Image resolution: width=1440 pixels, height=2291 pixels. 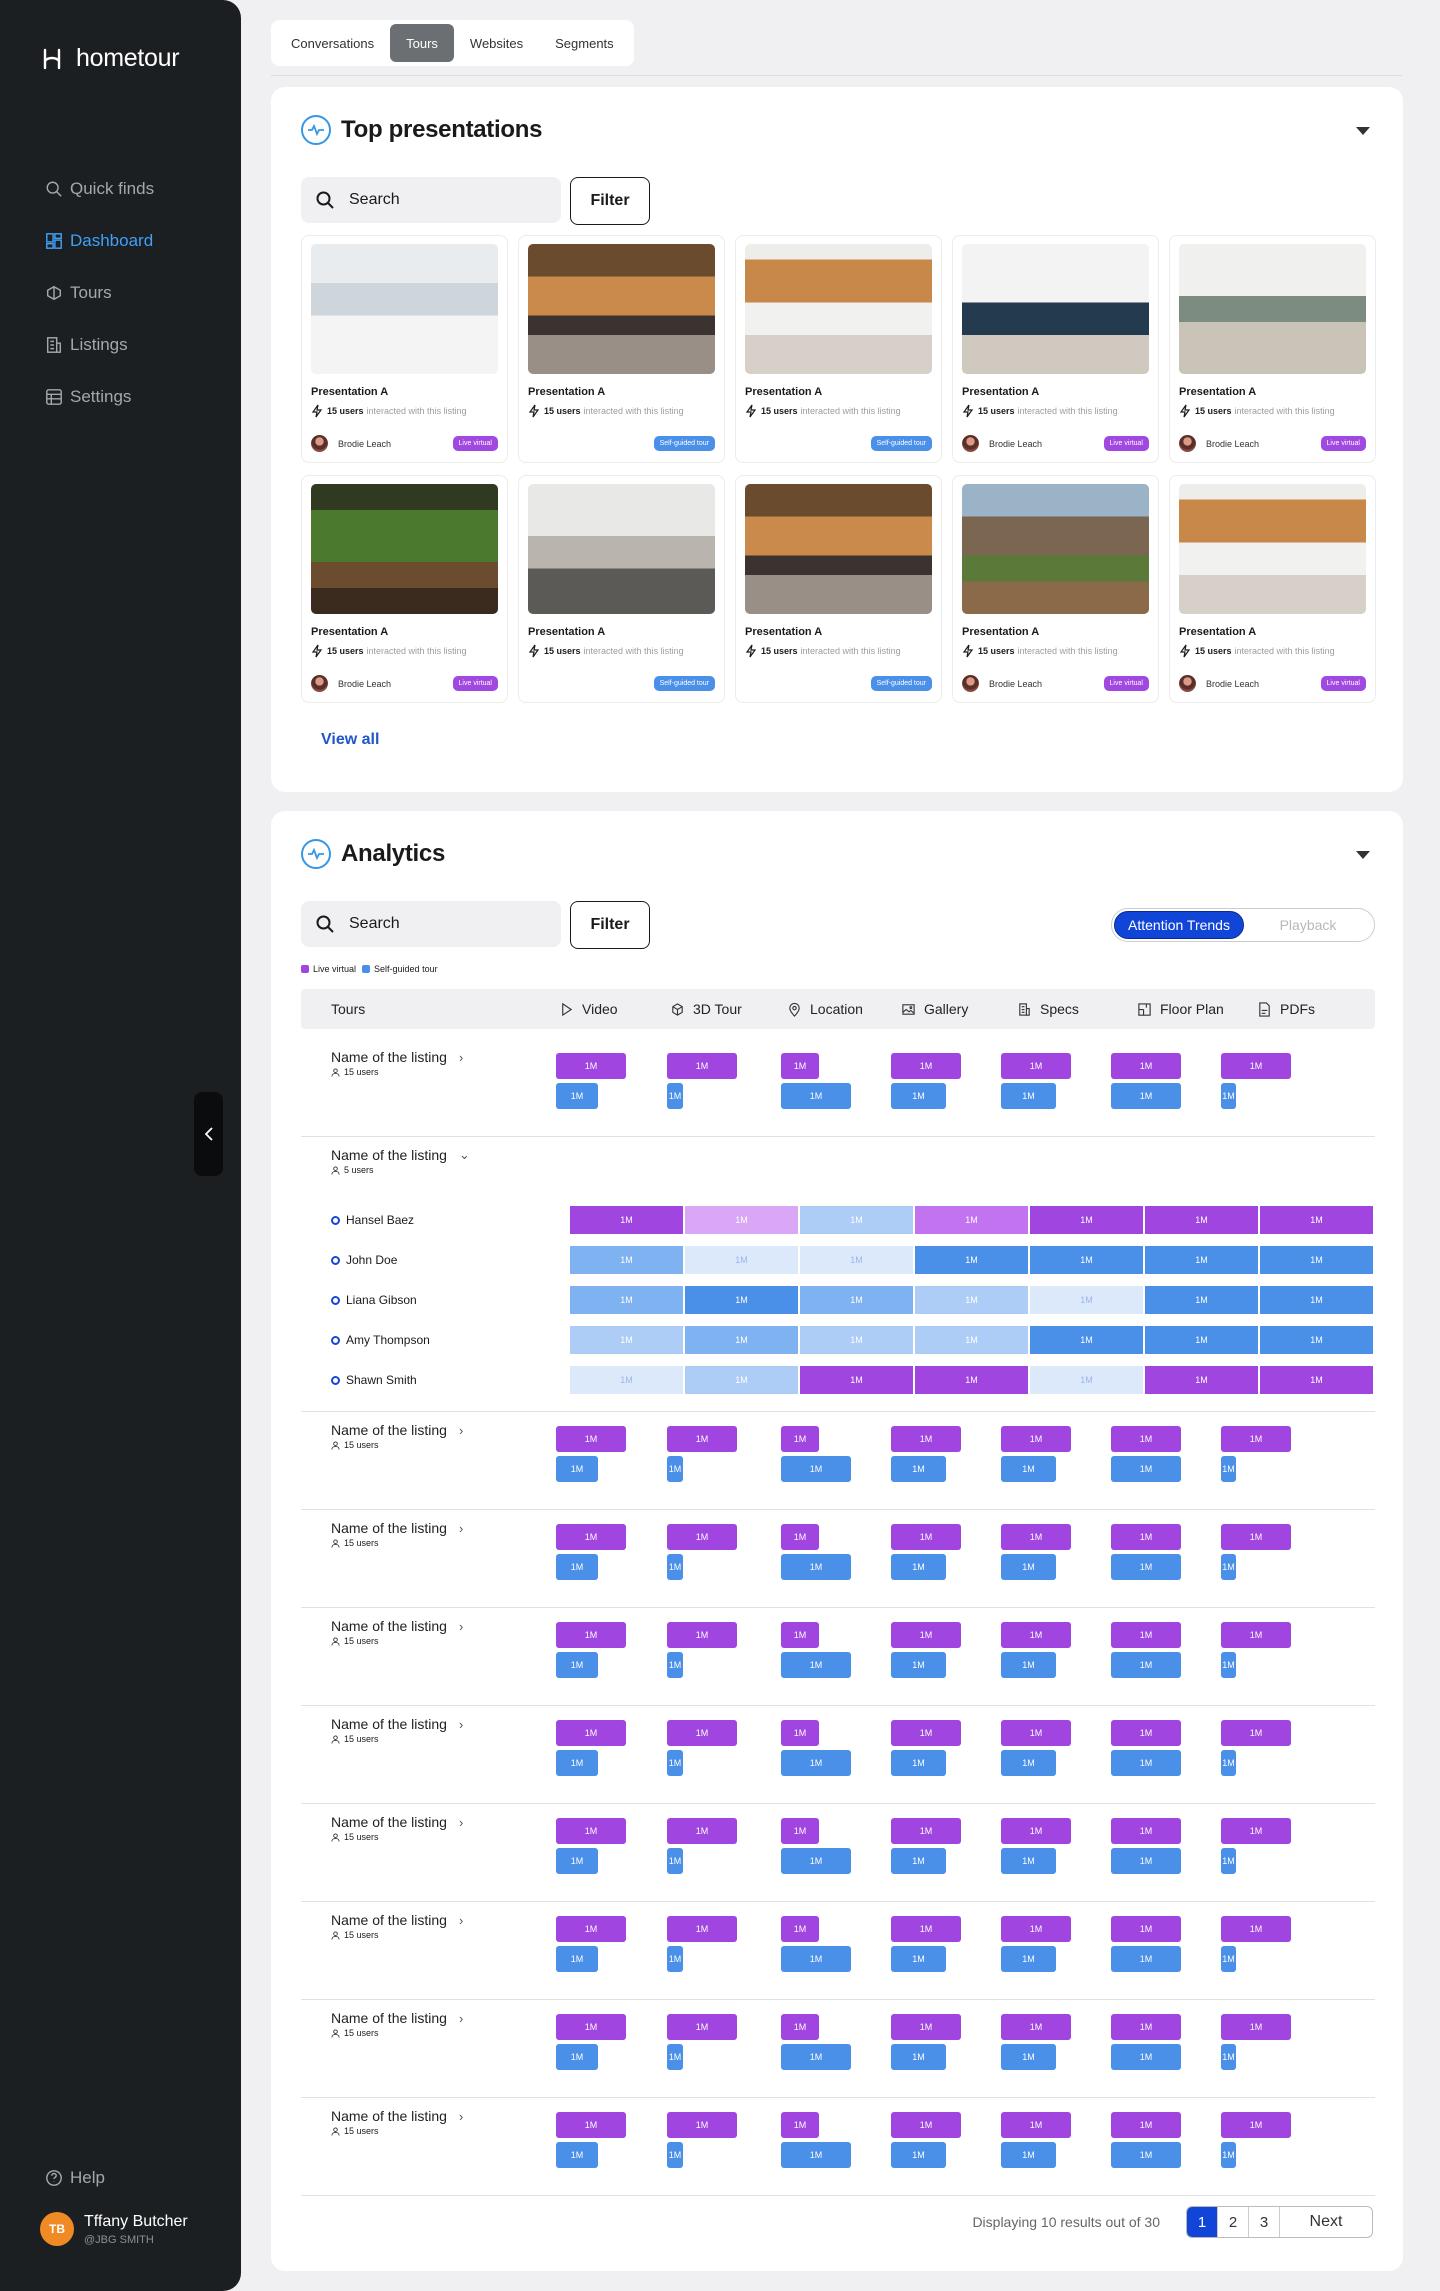 What do you see at coordinates (348, 1009) in the screenshot?
I see `column-header-tours: Tours` at bounding box center [348, 1009].